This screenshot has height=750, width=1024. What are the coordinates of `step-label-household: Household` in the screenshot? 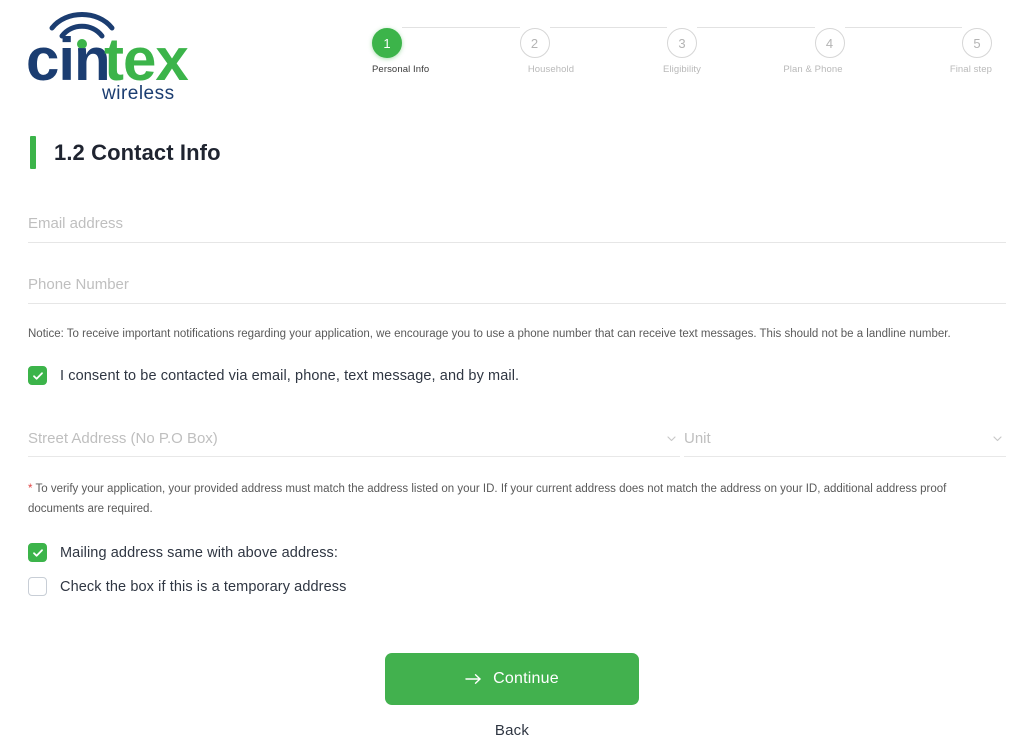 It's located at (551, 69).